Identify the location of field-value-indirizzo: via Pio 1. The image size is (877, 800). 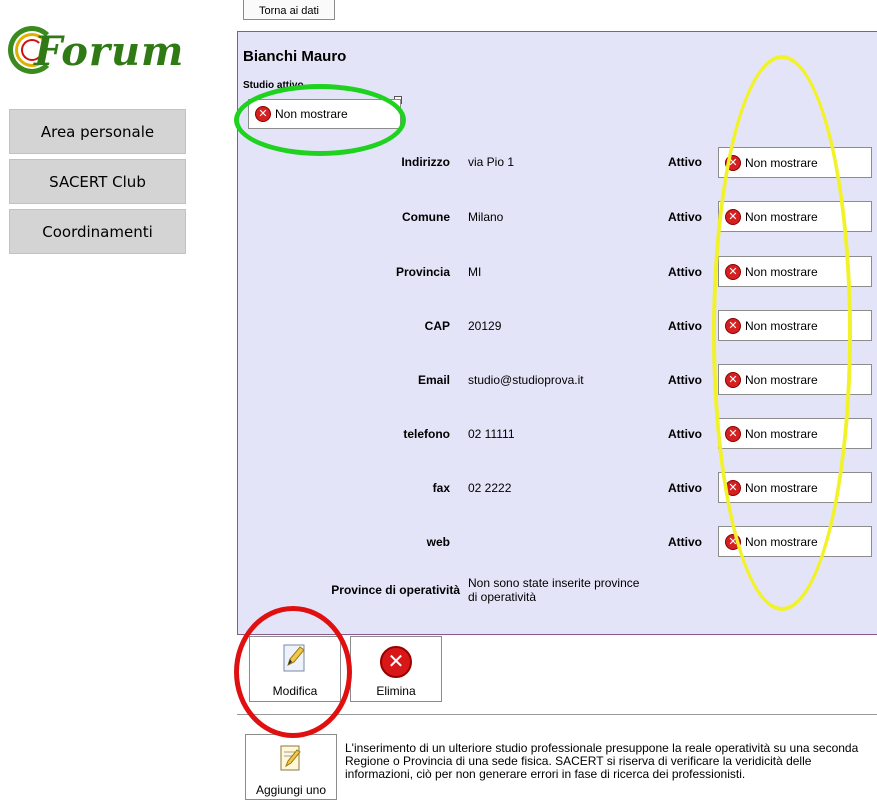
(491, 162).